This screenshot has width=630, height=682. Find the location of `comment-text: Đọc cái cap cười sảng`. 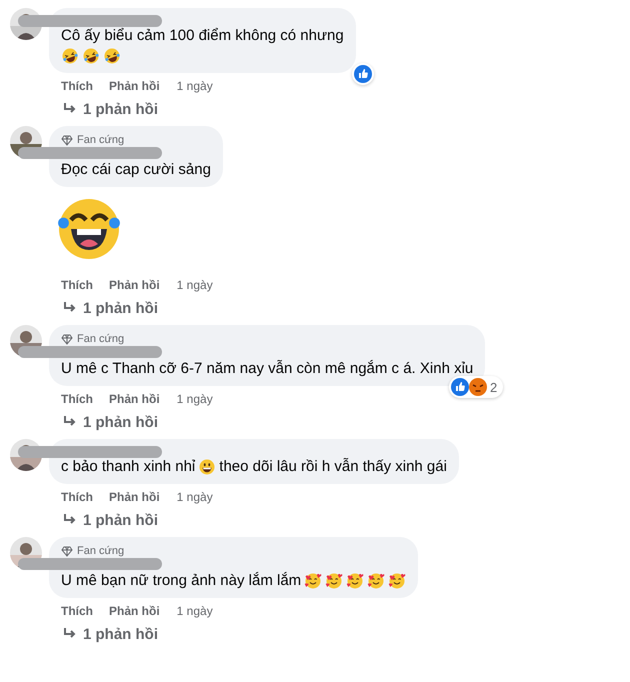

comment-text: Đọc cái cap cười sảng is located at coordinates (136, 170).